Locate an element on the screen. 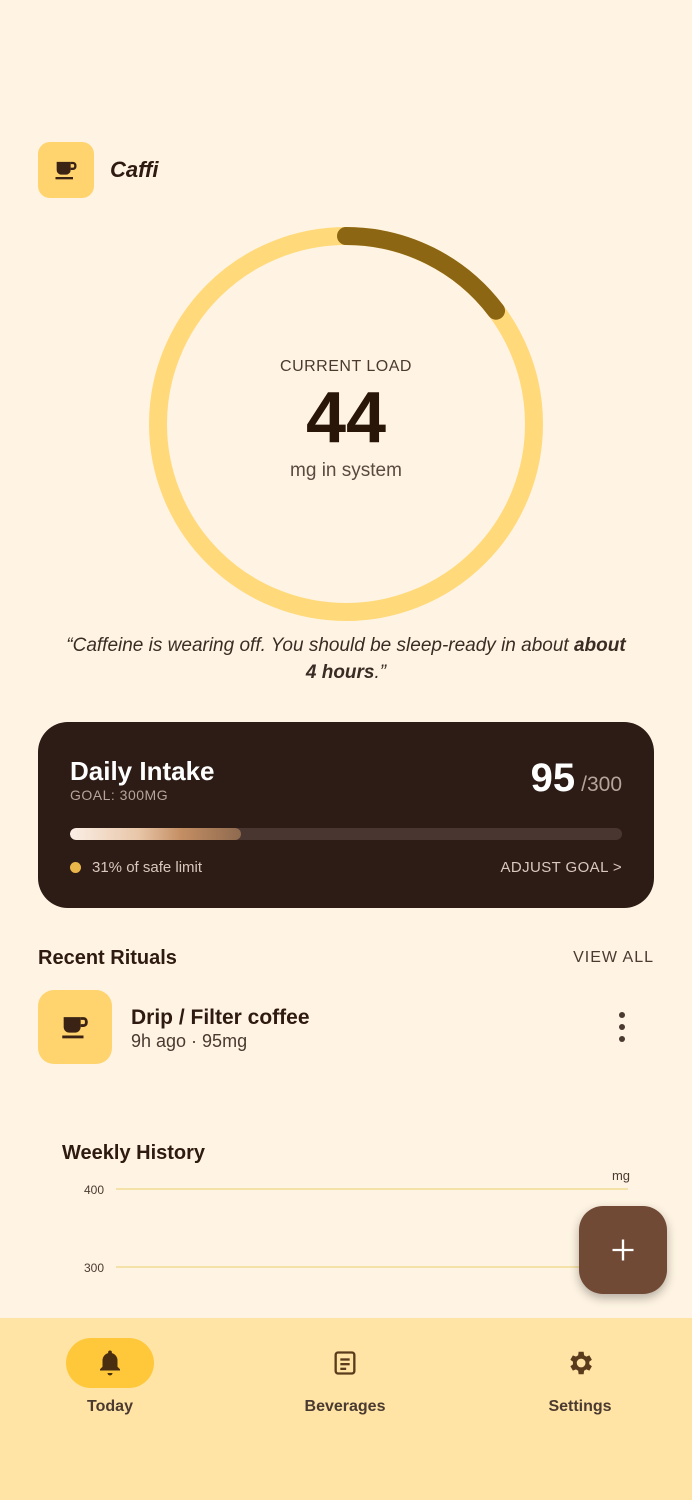 The image size is (692, 1500). daily-intake-progress-track is located at coordinates (346, 834).